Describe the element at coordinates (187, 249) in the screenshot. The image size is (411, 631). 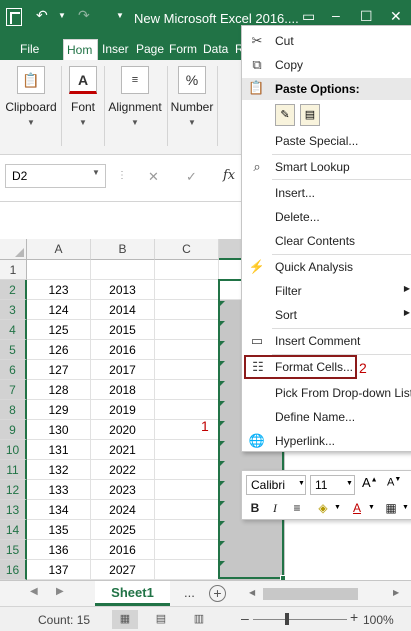
I see `column-header-c: C` at that location.